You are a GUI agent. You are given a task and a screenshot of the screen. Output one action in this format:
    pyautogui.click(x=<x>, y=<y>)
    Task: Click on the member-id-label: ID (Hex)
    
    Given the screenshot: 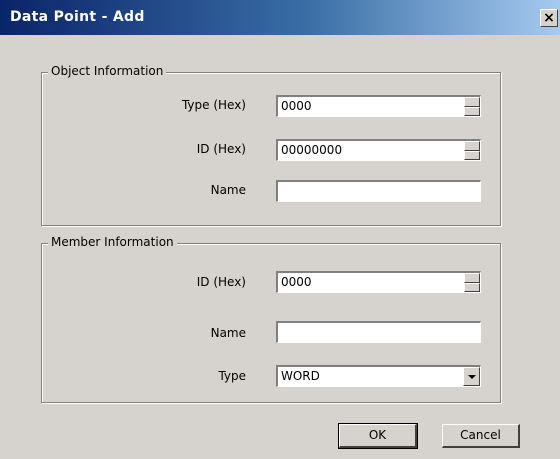 What is the action you would take?
    pyautogui.click(x=221, y=282)
    